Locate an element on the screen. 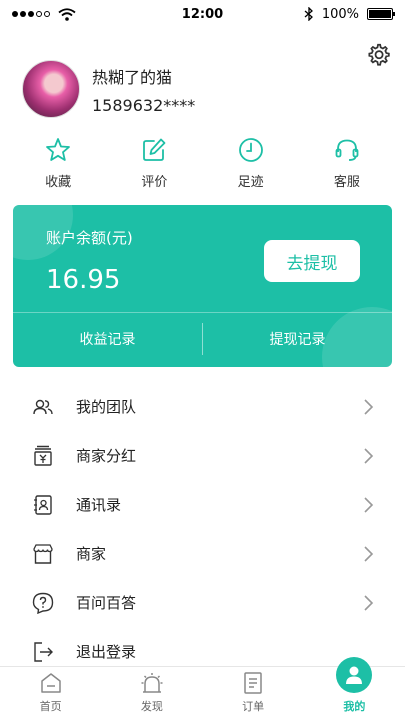  menu-item-team: 我的团队 is located at coordinates (202, 406).